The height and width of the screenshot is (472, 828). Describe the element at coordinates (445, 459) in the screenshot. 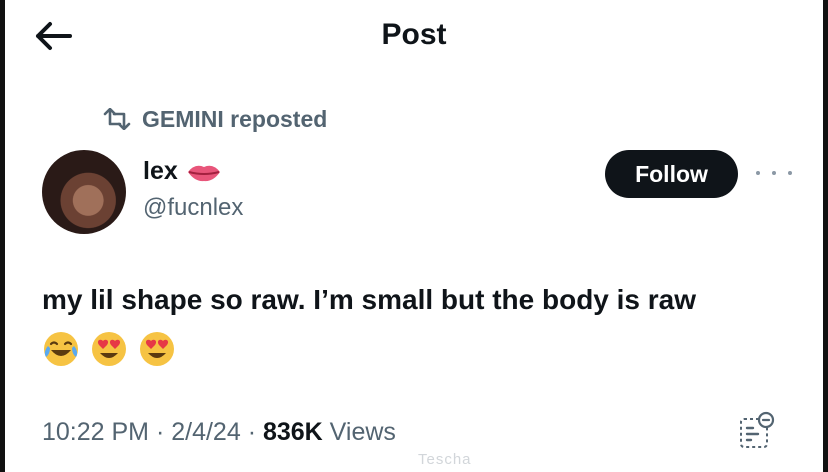

I see `watermark: Tescha` at that location.